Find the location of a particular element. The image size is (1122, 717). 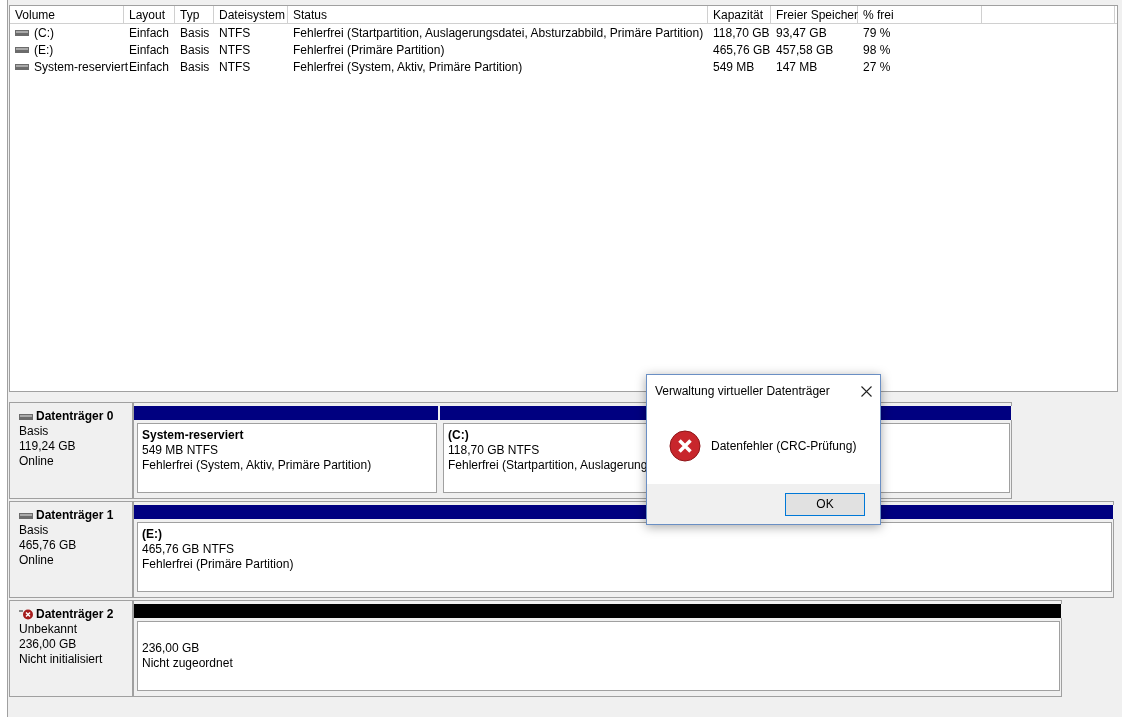

table-cell-text: 27 % is located at coordinates (877, 67).